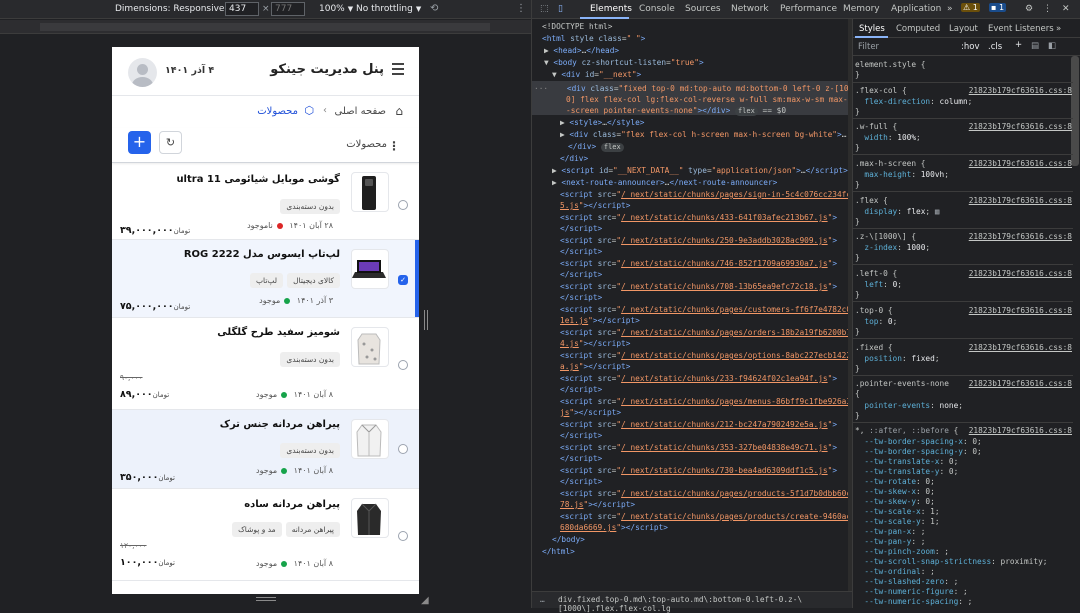 The image size is (1080, 613). Describe the element at coordinates (434, 8) in the screenshot. I see `rotate-icon: ⟲` at that location.